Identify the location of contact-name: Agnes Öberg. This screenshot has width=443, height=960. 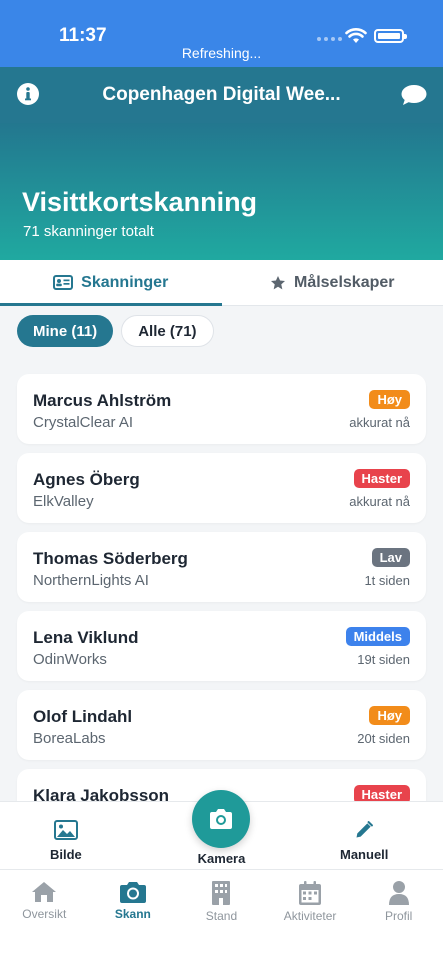
(86, 479).